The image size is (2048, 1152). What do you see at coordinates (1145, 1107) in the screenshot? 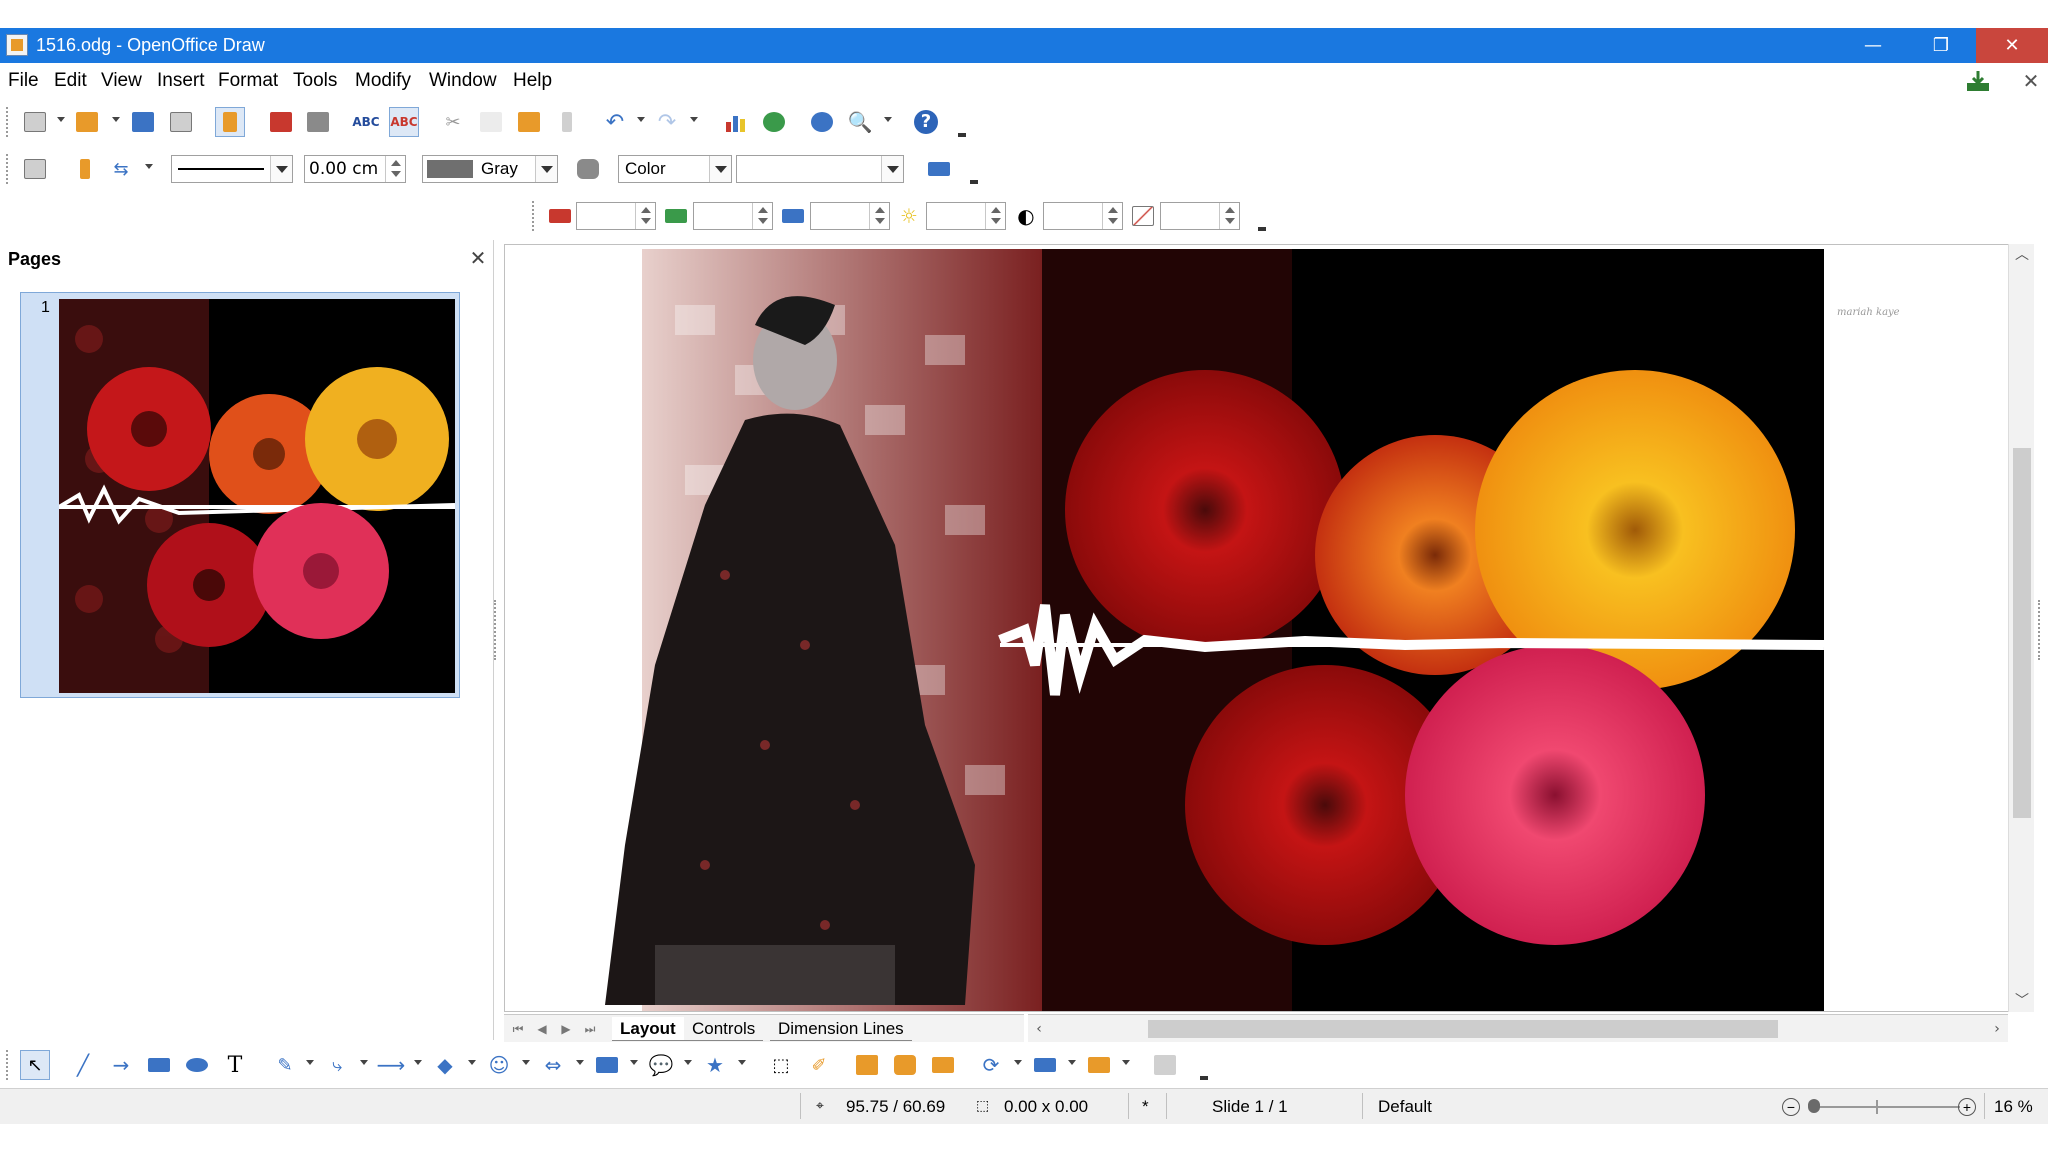
I see `document-modified-indicator: *` at bounding box center [1145, 1107].